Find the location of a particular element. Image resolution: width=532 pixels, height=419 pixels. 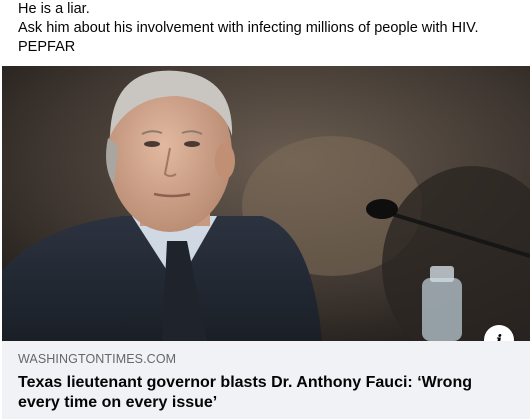

link-domain: WASHINGTONTIMES.COM is located at coordinates (97, 359).